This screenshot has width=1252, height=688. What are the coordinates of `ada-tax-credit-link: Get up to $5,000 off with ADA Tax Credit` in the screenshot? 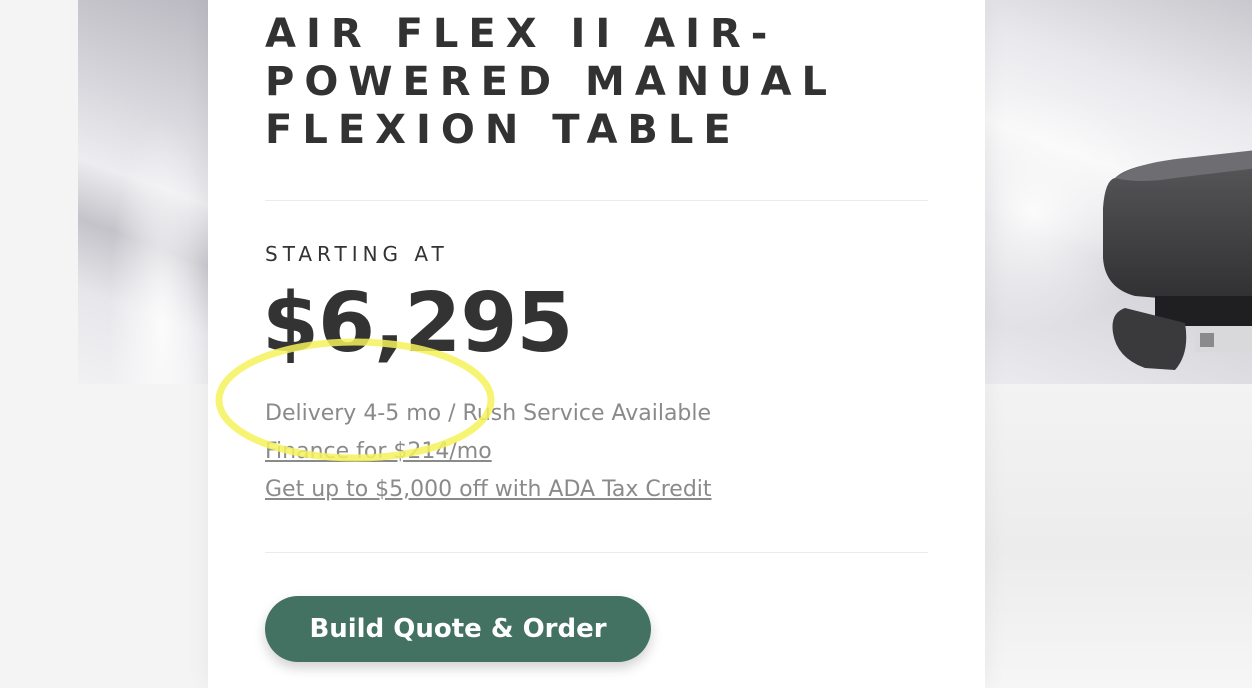 It's located at (488, 490).